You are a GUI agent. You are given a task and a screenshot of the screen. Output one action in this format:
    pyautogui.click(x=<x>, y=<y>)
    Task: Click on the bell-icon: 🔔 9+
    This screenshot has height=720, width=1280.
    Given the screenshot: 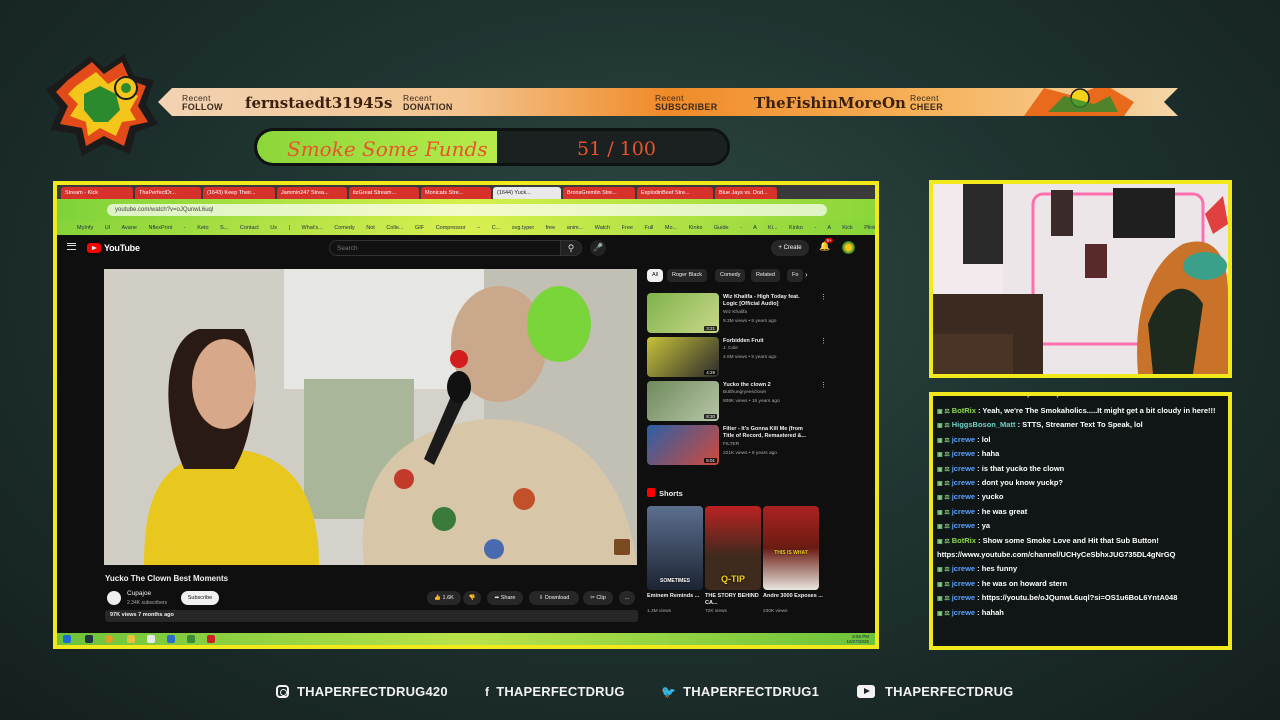 What is the action you would take?
    pyautogui.click(x=826, y=245)
    